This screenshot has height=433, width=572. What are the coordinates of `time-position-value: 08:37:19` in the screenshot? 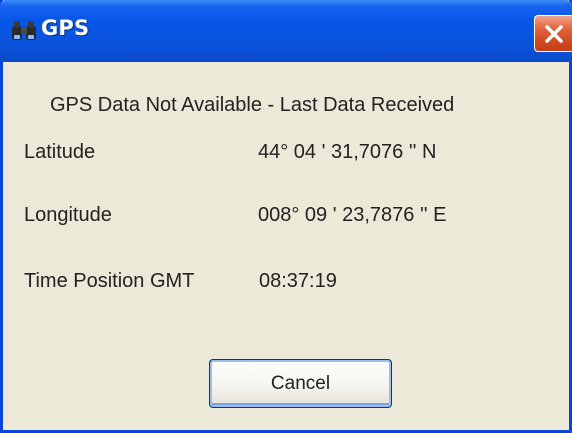 It's located at (298, 281).